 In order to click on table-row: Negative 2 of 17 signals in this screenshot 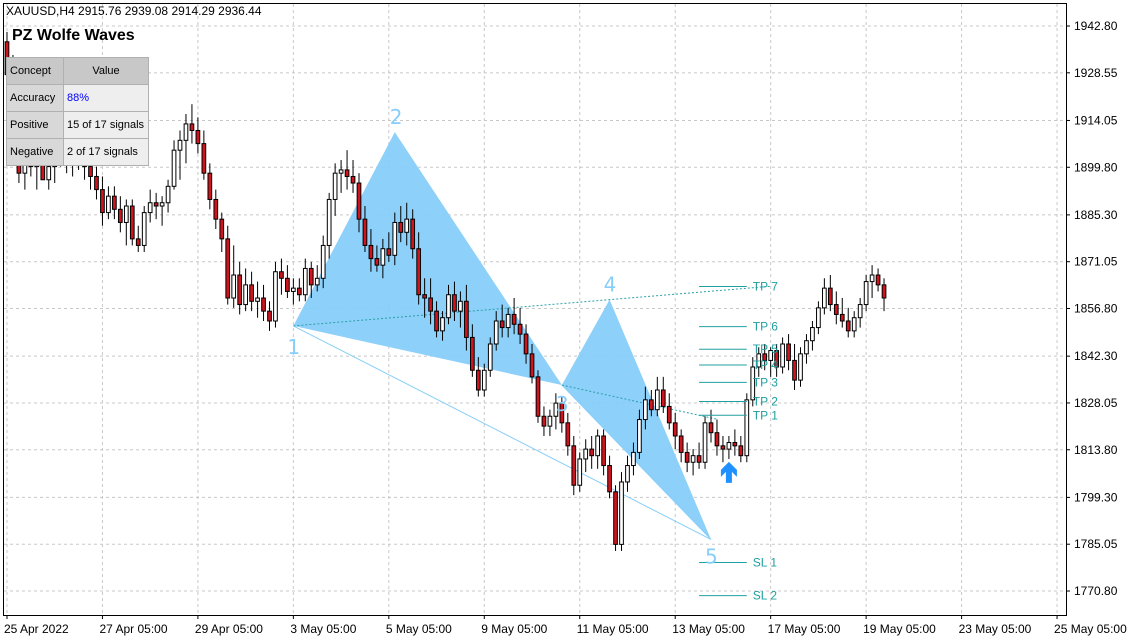, I will do `click(77, 152)`.